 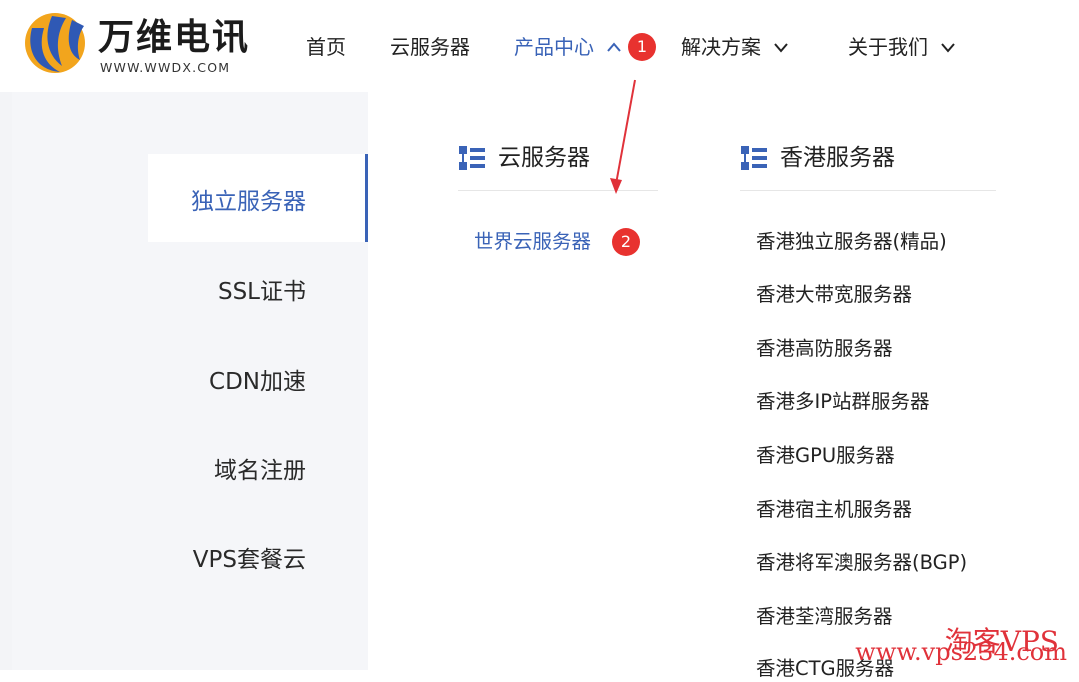 What do you see at coordinates (834, 295) in the screenshot?
I see `link-hk-bandwidth: 香港大带宽服务器` at bounding box center [834, 295].